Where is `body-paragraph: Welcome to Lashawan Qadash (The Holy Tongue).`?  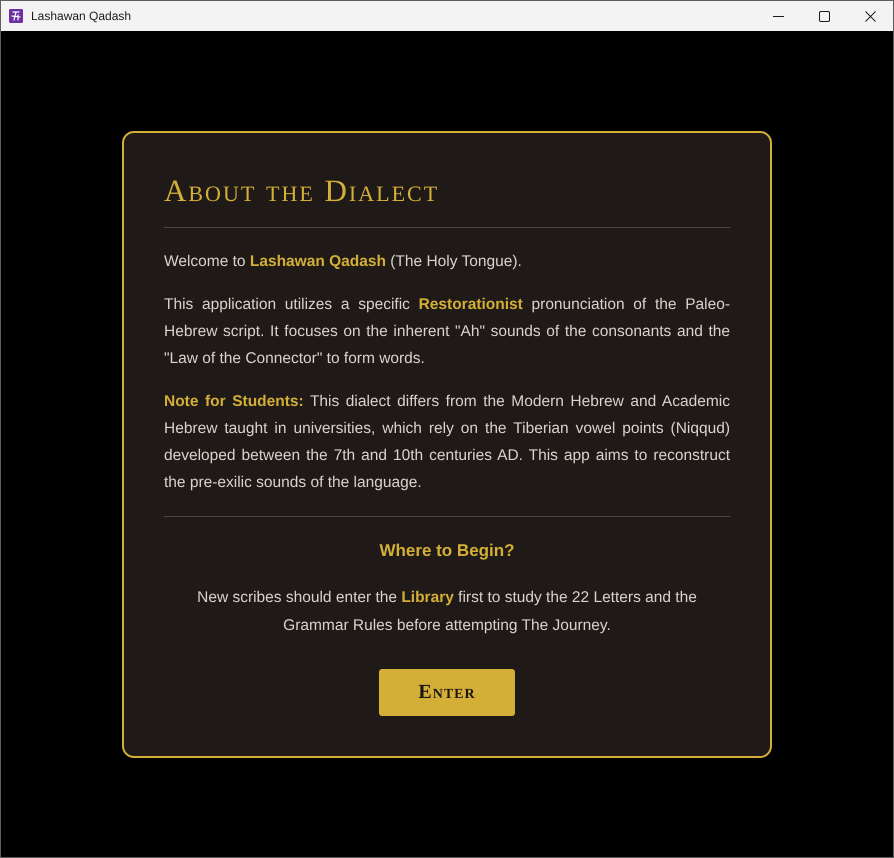 body-paragraph: Welcome to Lashawan Qadash (The Holy Tongue). is located at coordinates (343, 262).